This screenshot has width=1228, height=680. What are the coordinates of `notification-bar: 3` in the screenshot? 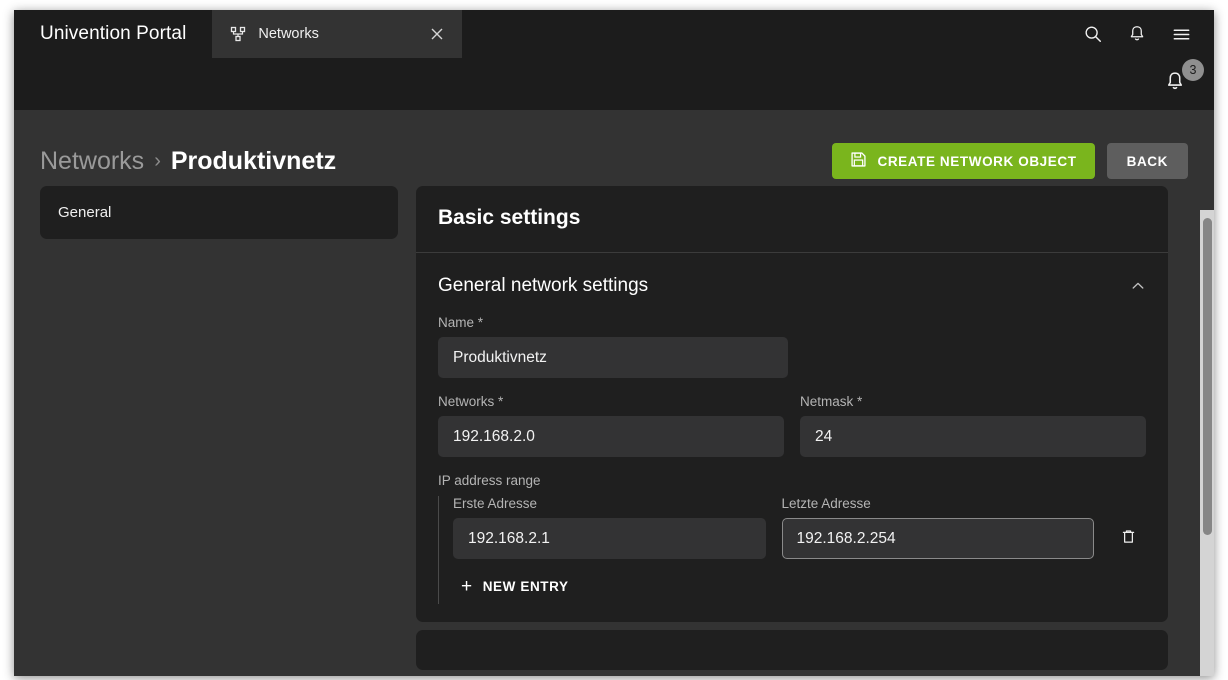 It's located at (614, 84).